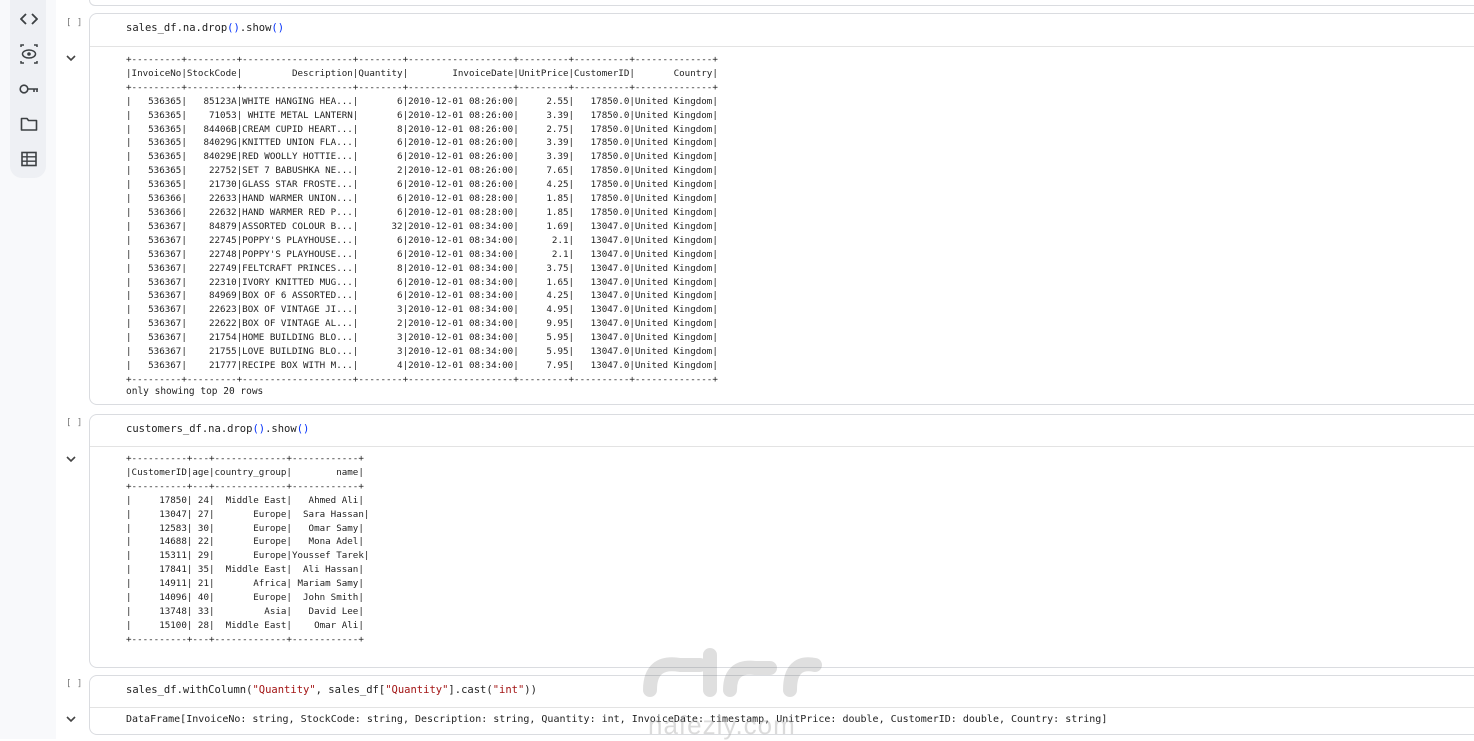 This screenshot has width=1474, height=741. What do you see at coordinates (189, 690) in the screenshot?
I see `code-part: sales_df.withColumn(` at bounding box center [189, 690].